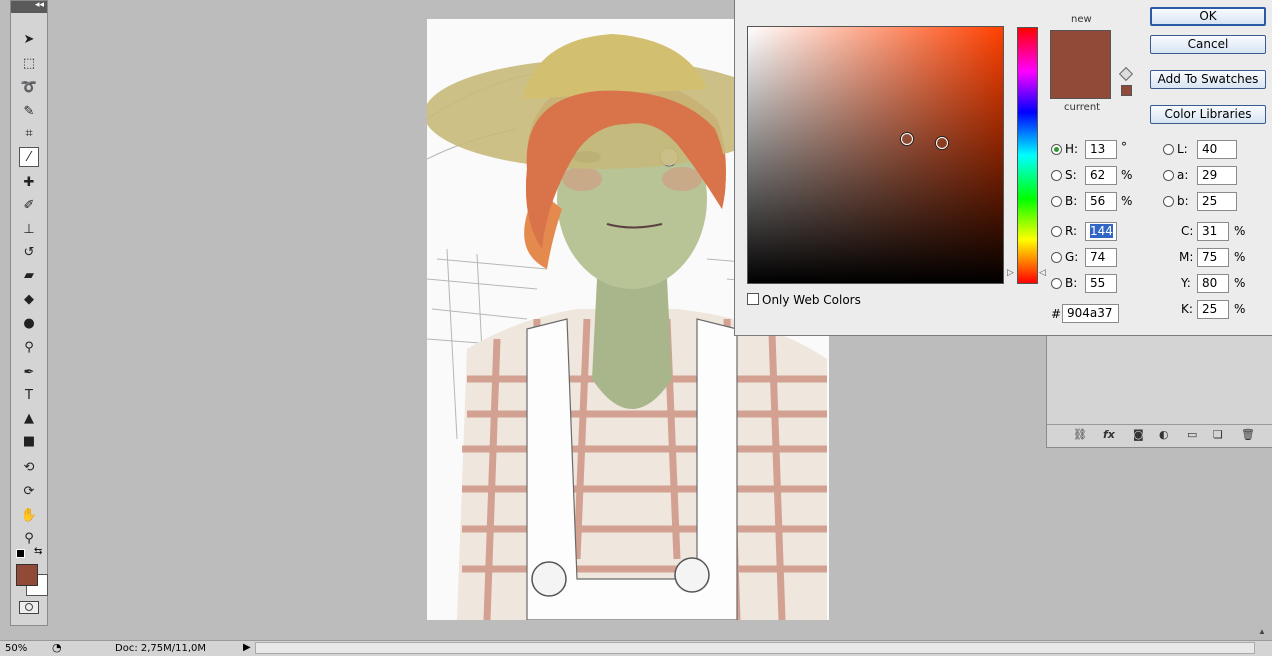 Image resolution: width=1272 pixels, height=656 pixels. Describe the element at coordinates (1248, 434) in the screenshot. I see `delete-layer-icon: 🗑` at that location.